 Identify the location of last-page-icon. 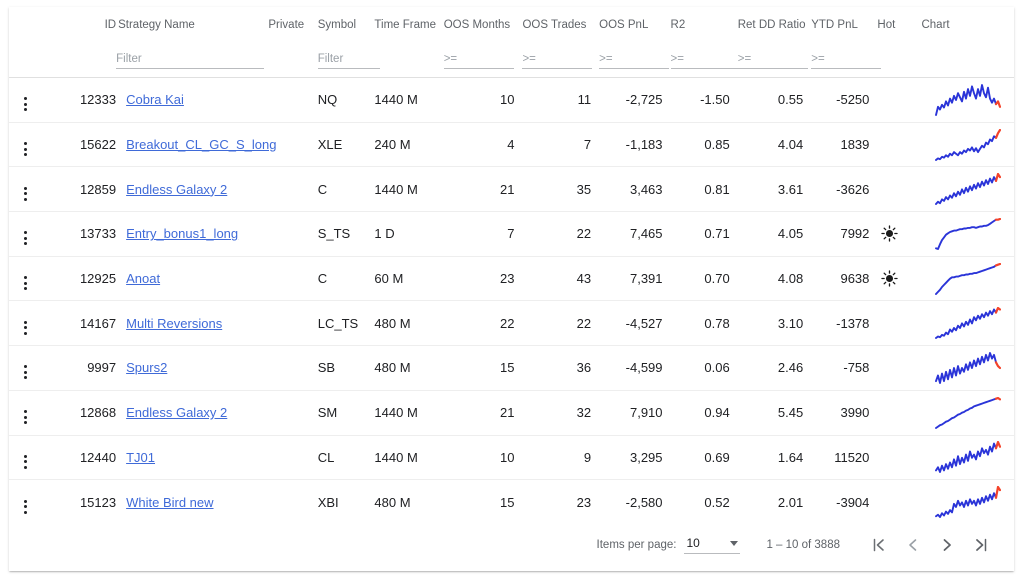
(981, 545).